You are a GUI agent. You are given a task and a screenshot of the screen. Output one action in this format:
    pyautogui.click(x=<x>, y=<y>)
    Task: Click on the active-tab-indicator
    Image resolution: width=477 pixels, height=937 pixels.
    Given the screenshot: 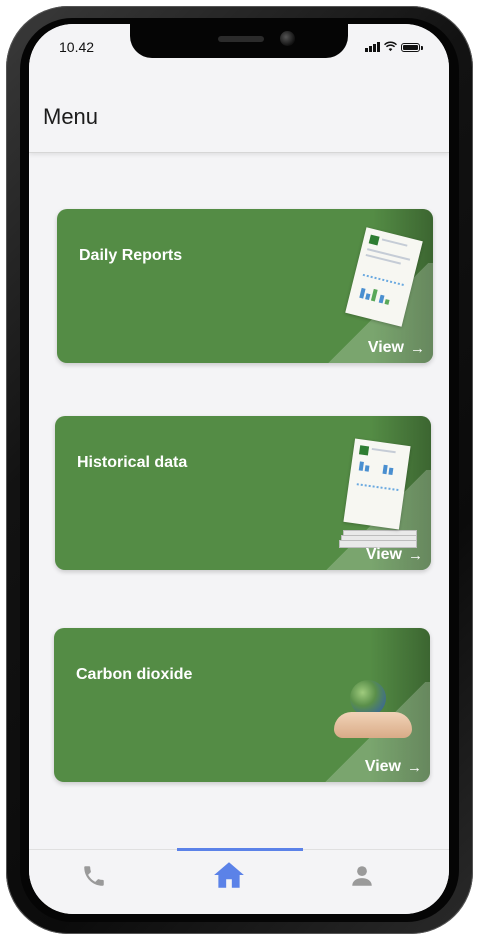 What is the action you would take?
    pyautogui.click(x=240, y=849)
    